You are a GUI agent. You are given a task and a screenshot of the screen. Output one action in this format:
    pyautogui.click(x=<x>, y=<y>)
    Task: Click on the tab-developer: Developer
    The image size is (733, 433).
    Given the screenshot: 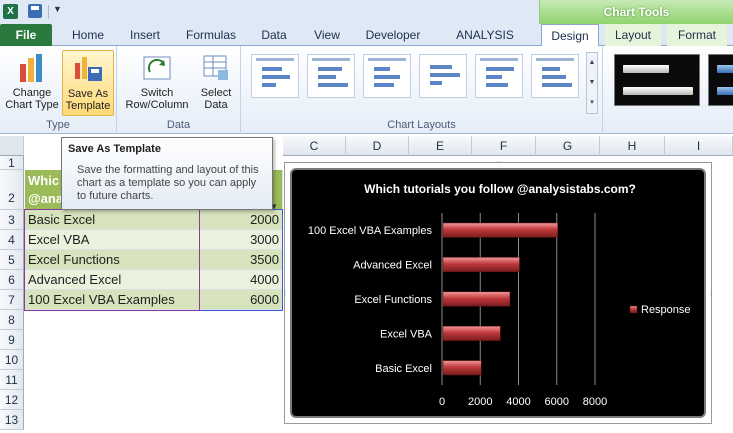 What is the action you would take?
    pyautogui.click(x=393, y=35)
    